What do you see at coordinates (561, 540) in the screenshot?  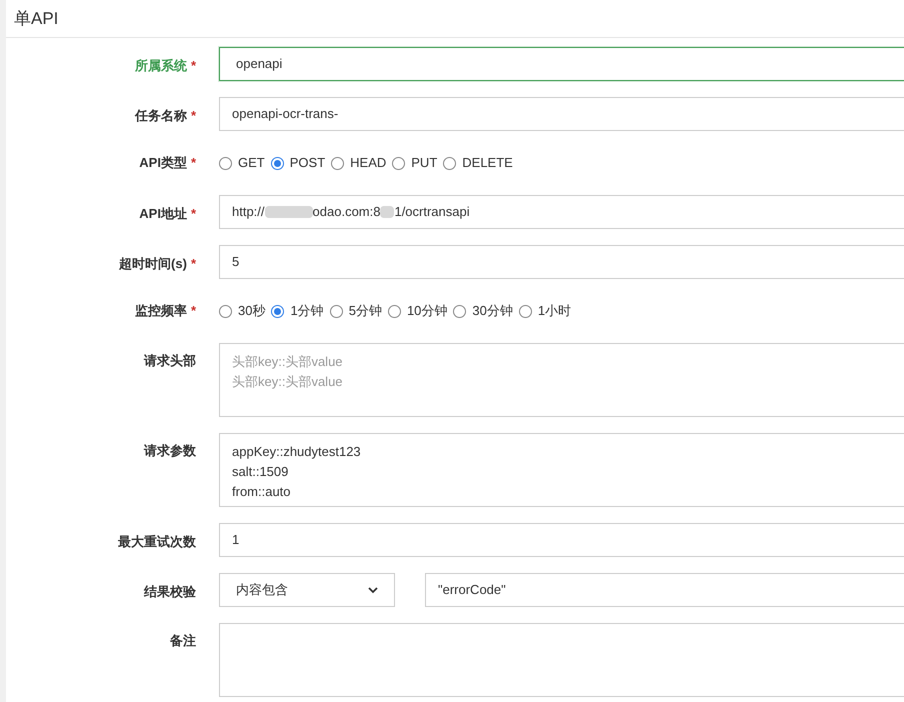 I see `input-field: 1` at bounding box center [561, 540].